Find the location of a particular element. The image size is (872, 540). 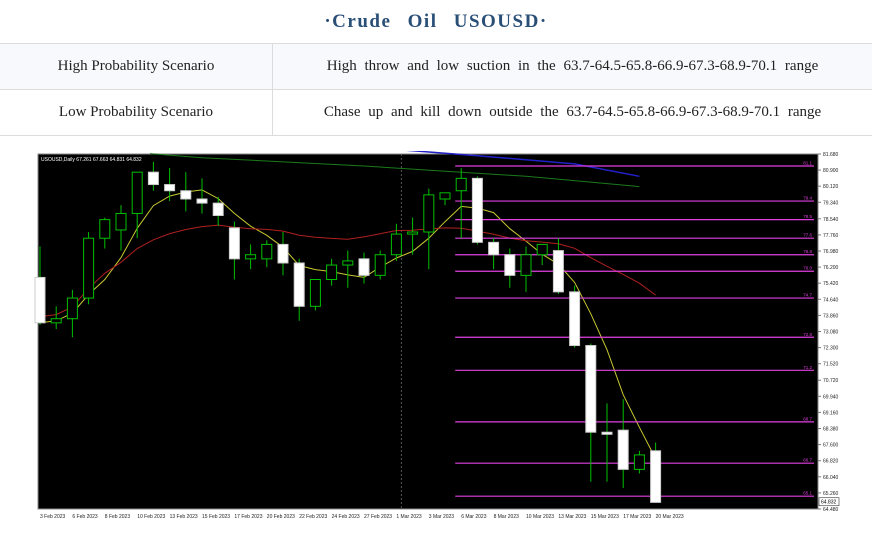

y-tick-label: 66.820 is located at coordinates (831, 462).